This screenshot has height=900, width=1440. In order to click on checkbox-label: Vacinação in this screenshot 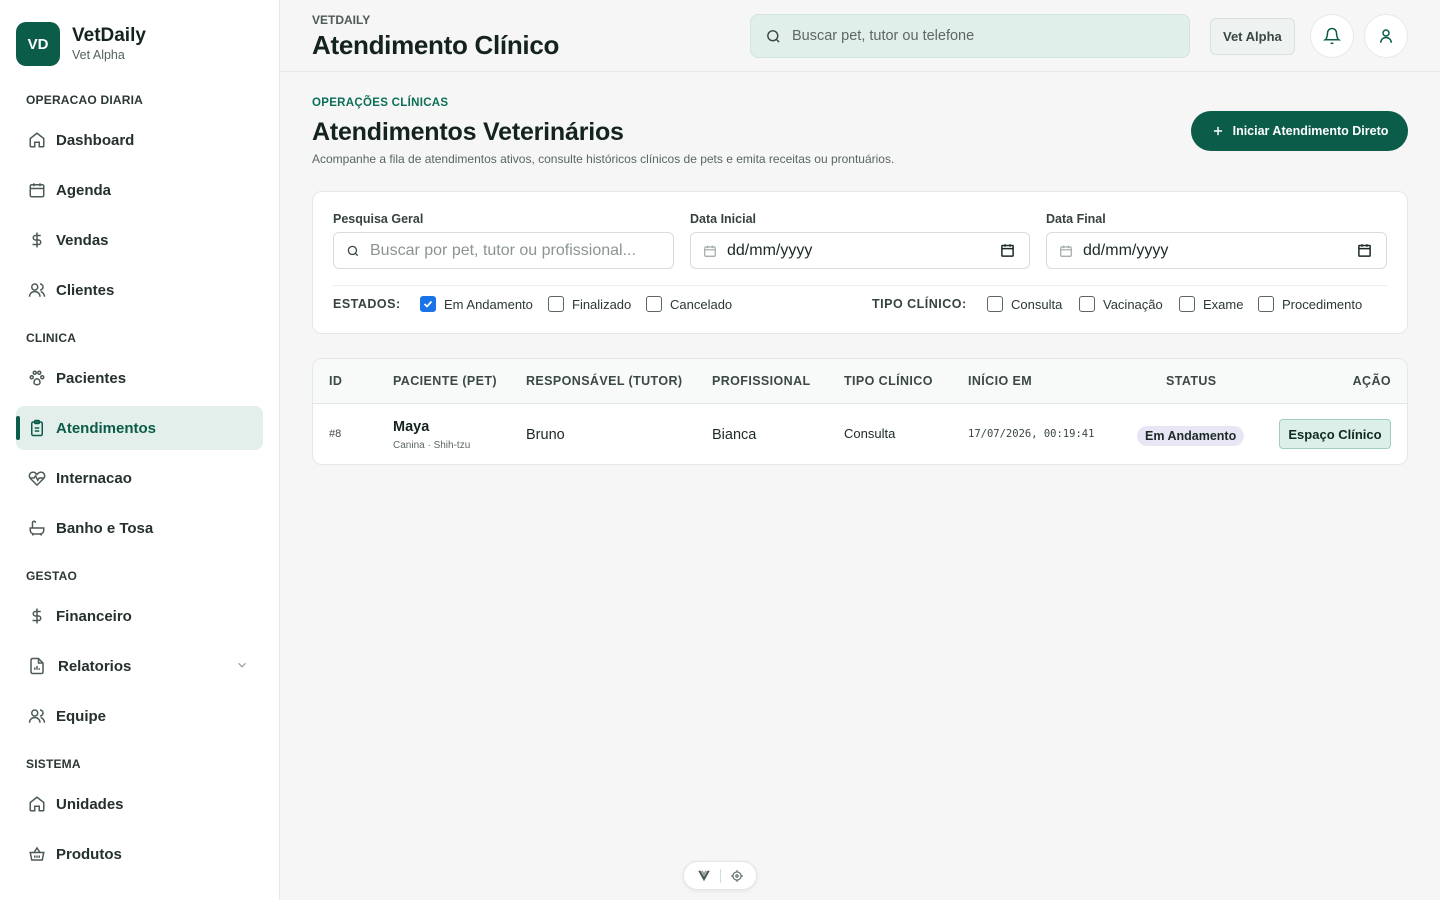, I will do `click(1133, 304)`.